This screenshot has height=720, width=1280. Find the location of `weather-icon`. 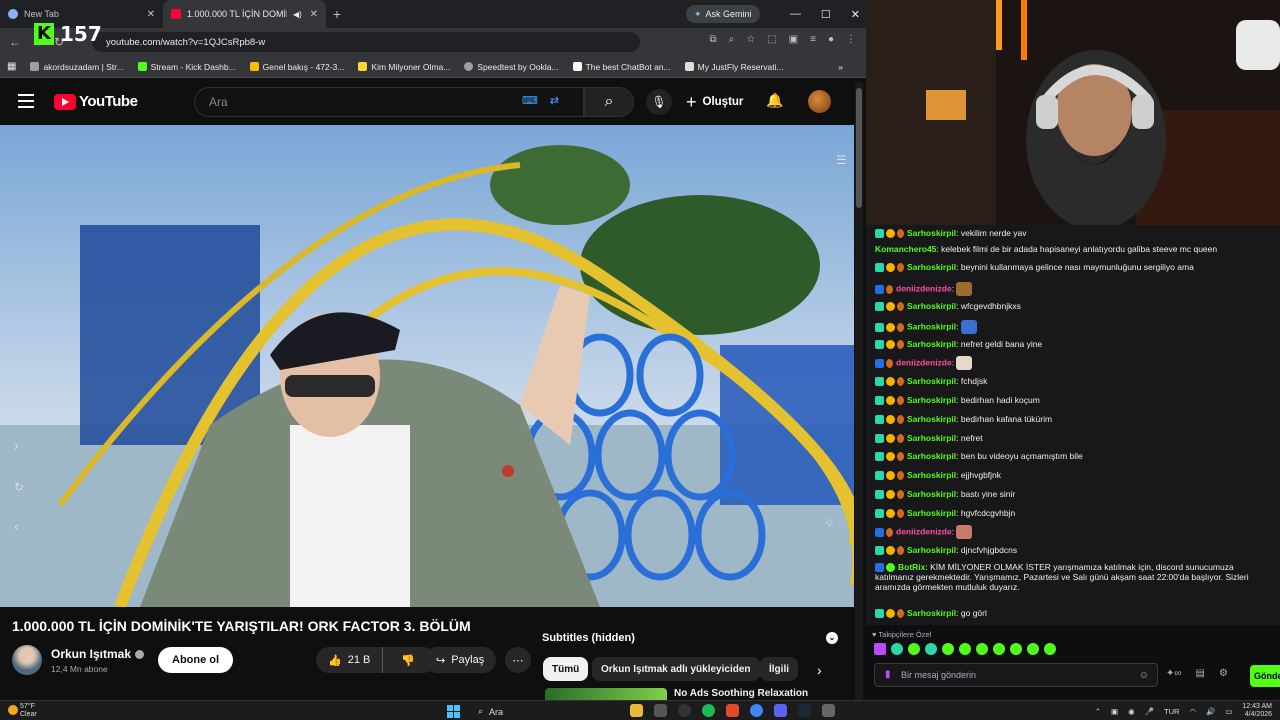

weather-icon is located at coordinates (13, 710).